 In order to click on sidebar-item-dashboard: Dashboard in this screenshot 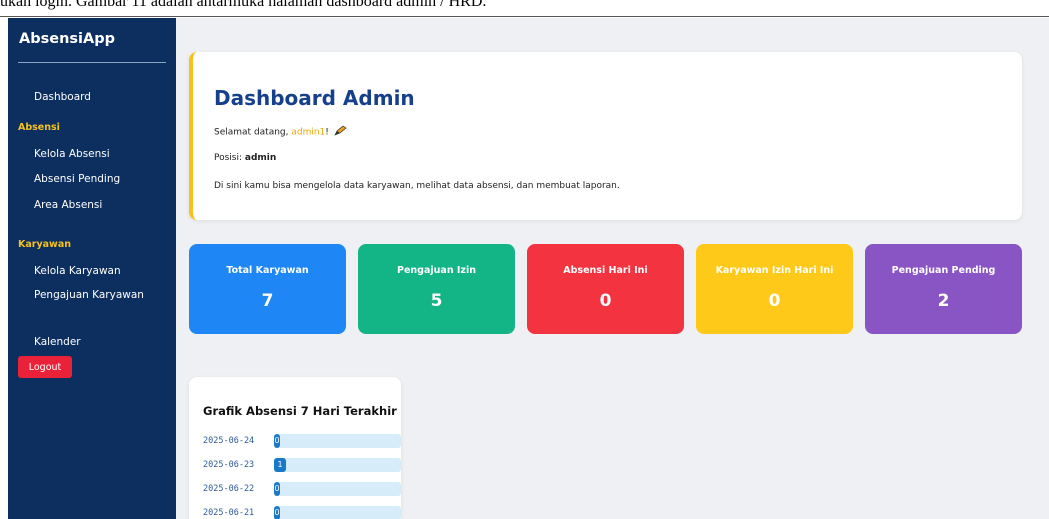, I will do `click(62, 97)`.